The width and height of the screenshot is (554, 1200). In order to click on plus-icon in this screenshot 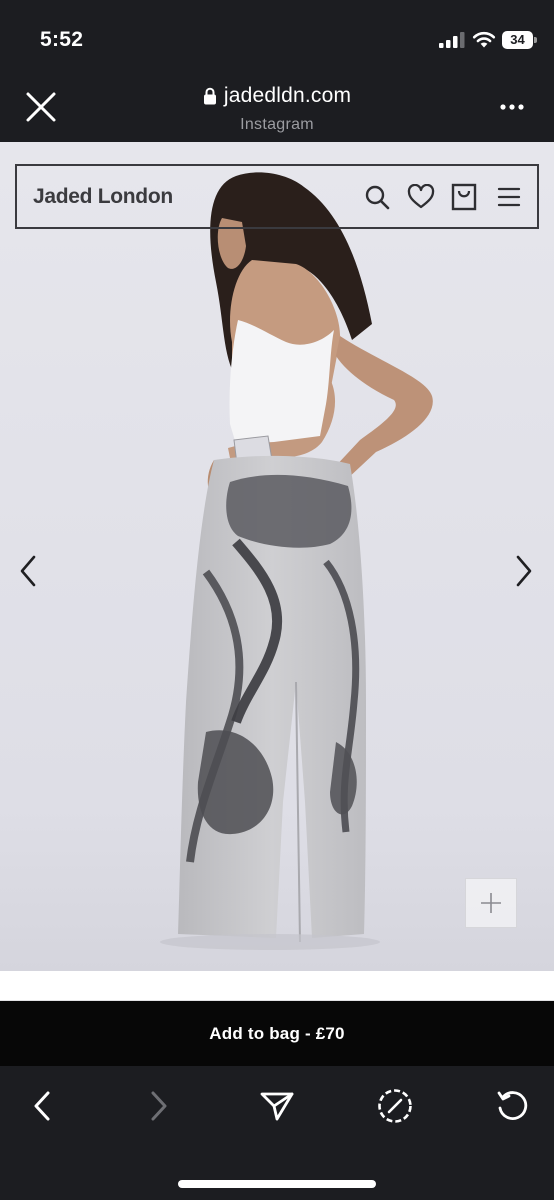, I will do `click(491, 903)`.